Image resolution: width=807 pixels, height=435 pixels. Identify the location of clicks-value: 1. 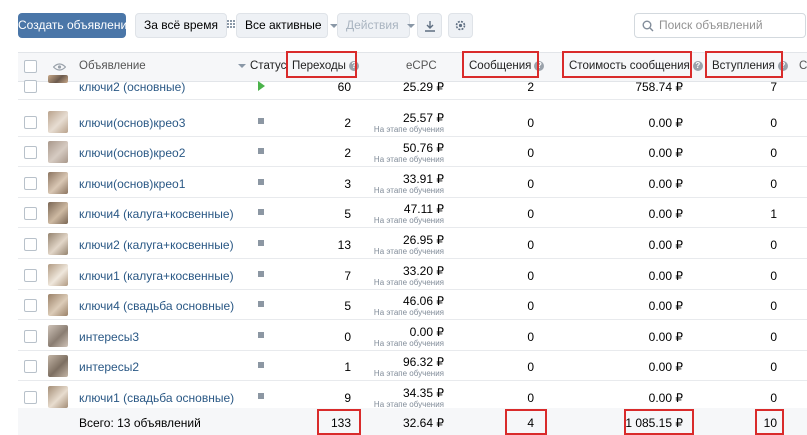
(347, 367).